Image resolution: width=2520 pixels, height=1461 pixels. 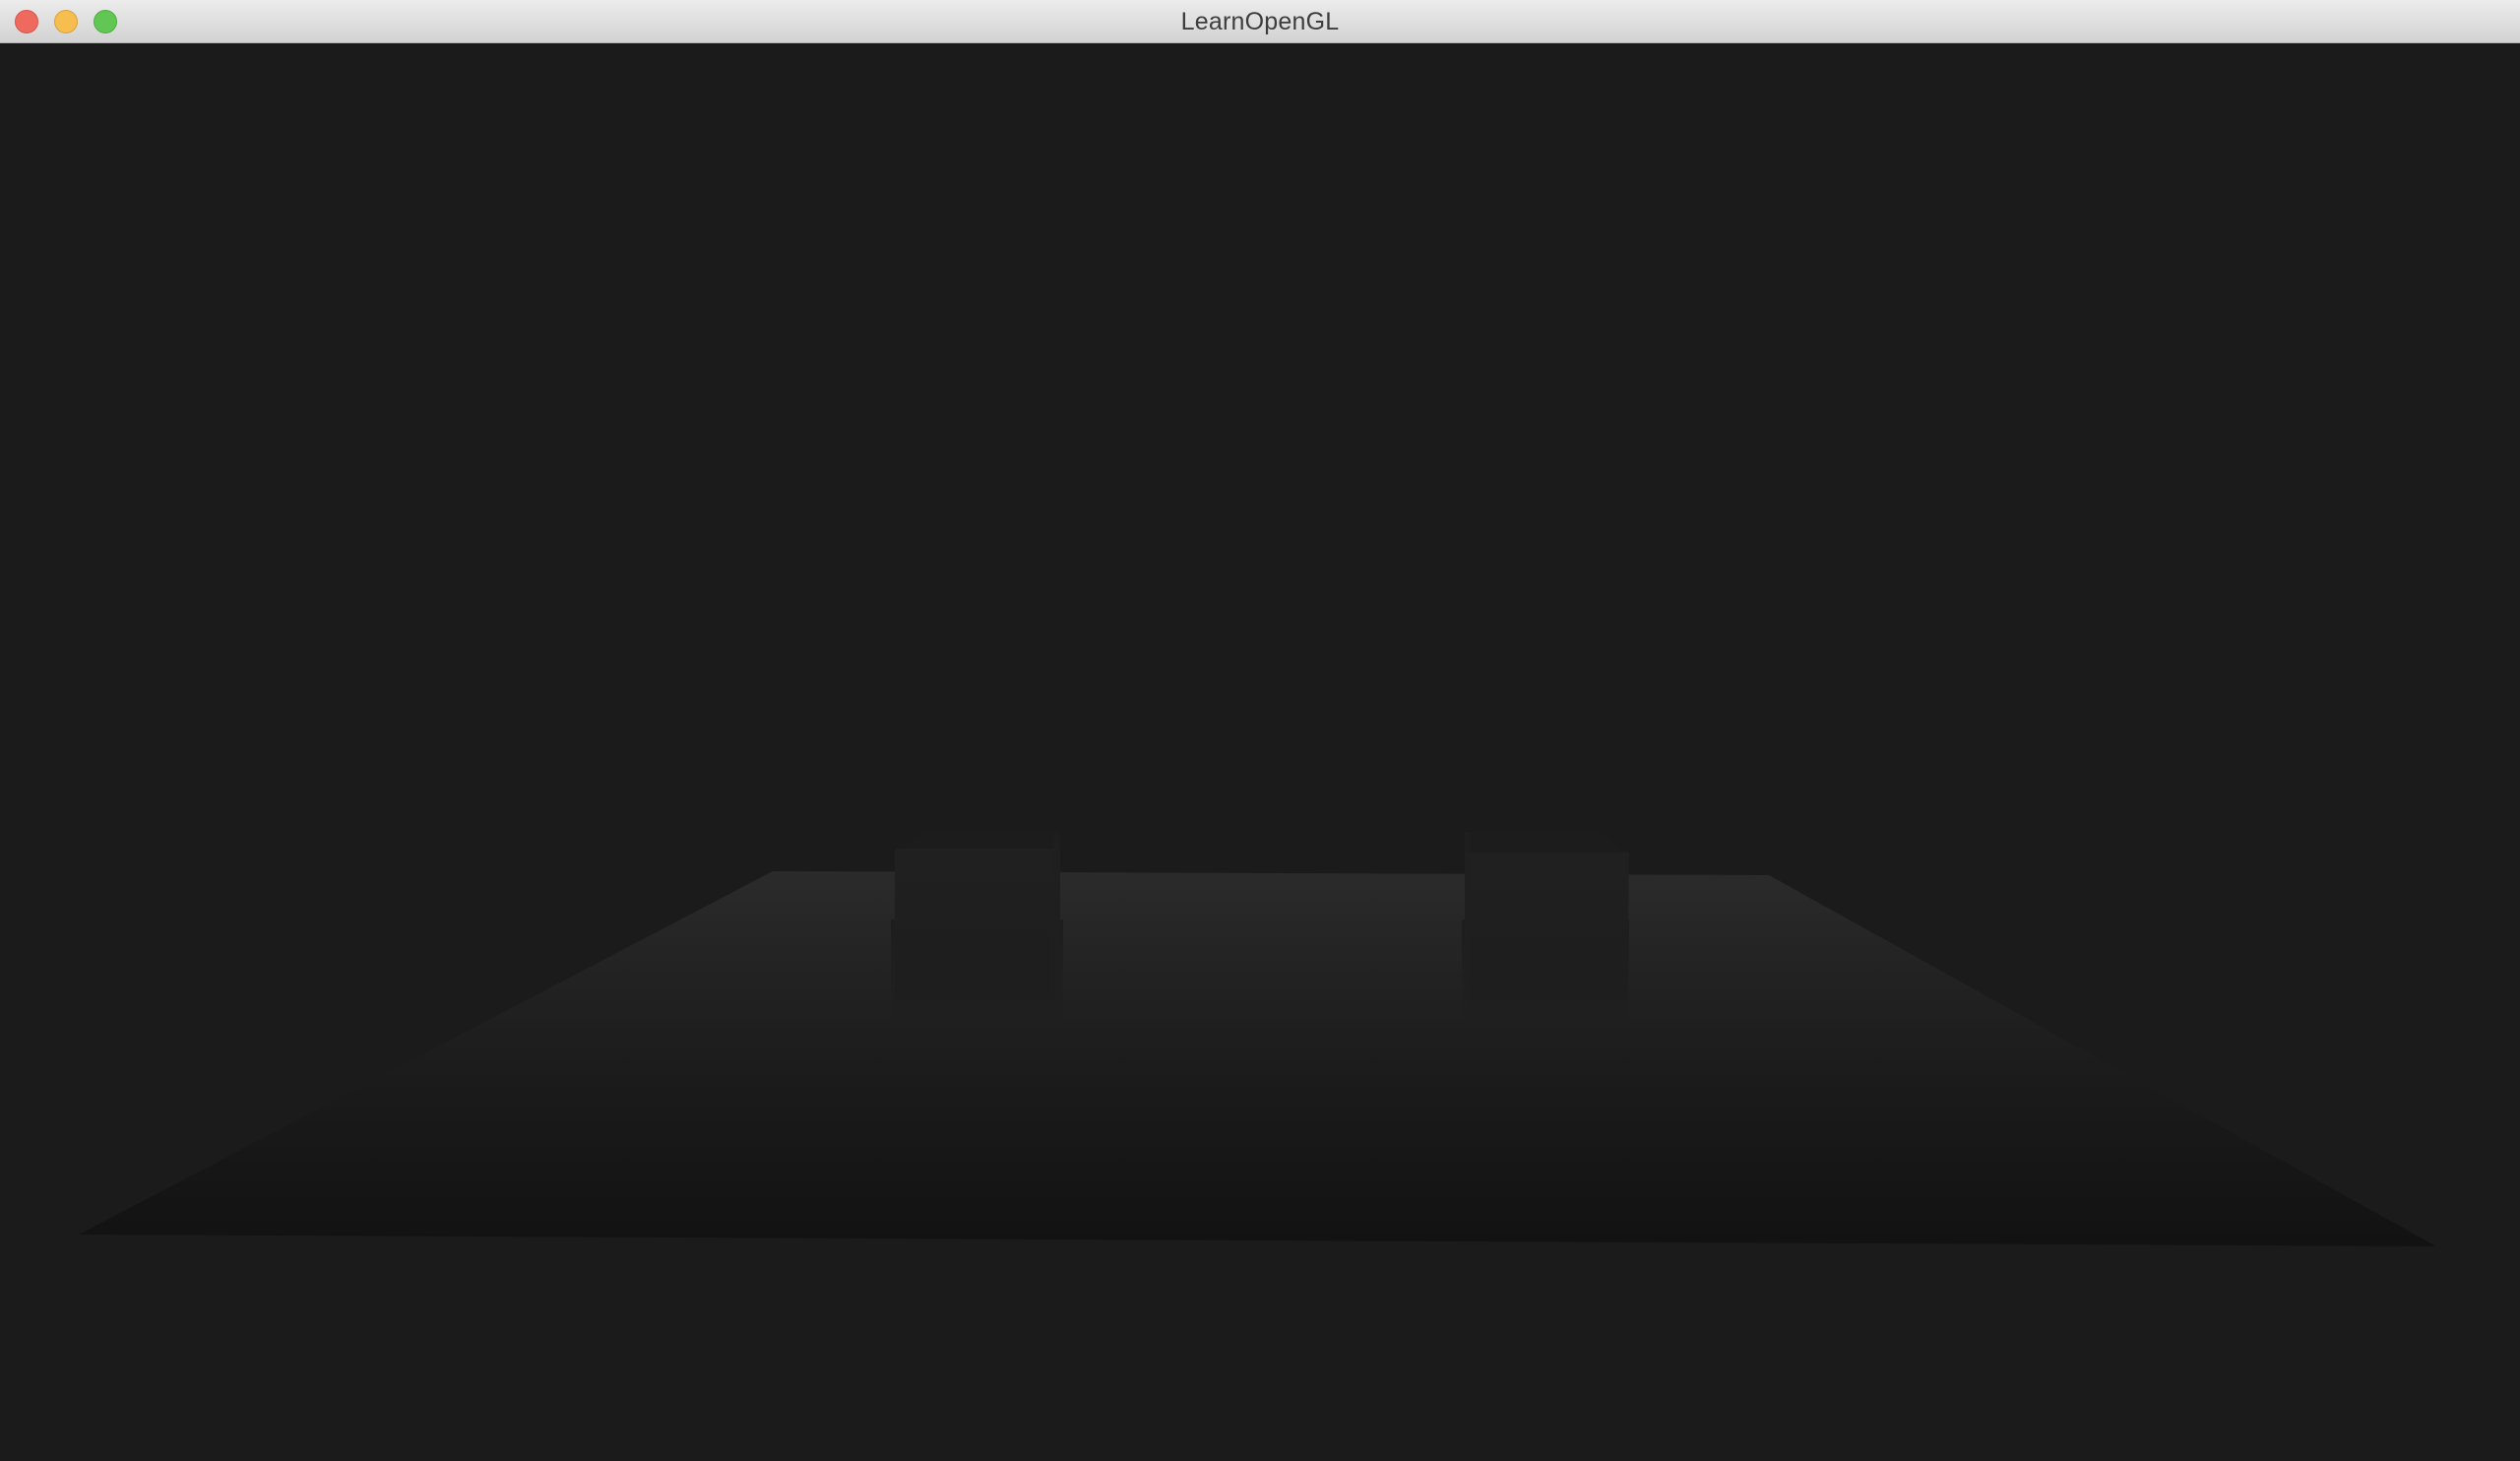 What do you see at coordinates (1547, 842) in the screenshot?
I see `right-cube-top` at bounding box center [1547, 842].